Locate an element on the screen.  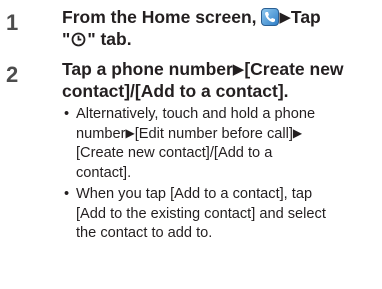
step-title: From the Home screen, ▶Tap " " tab. is located at coordinates (221, 29).